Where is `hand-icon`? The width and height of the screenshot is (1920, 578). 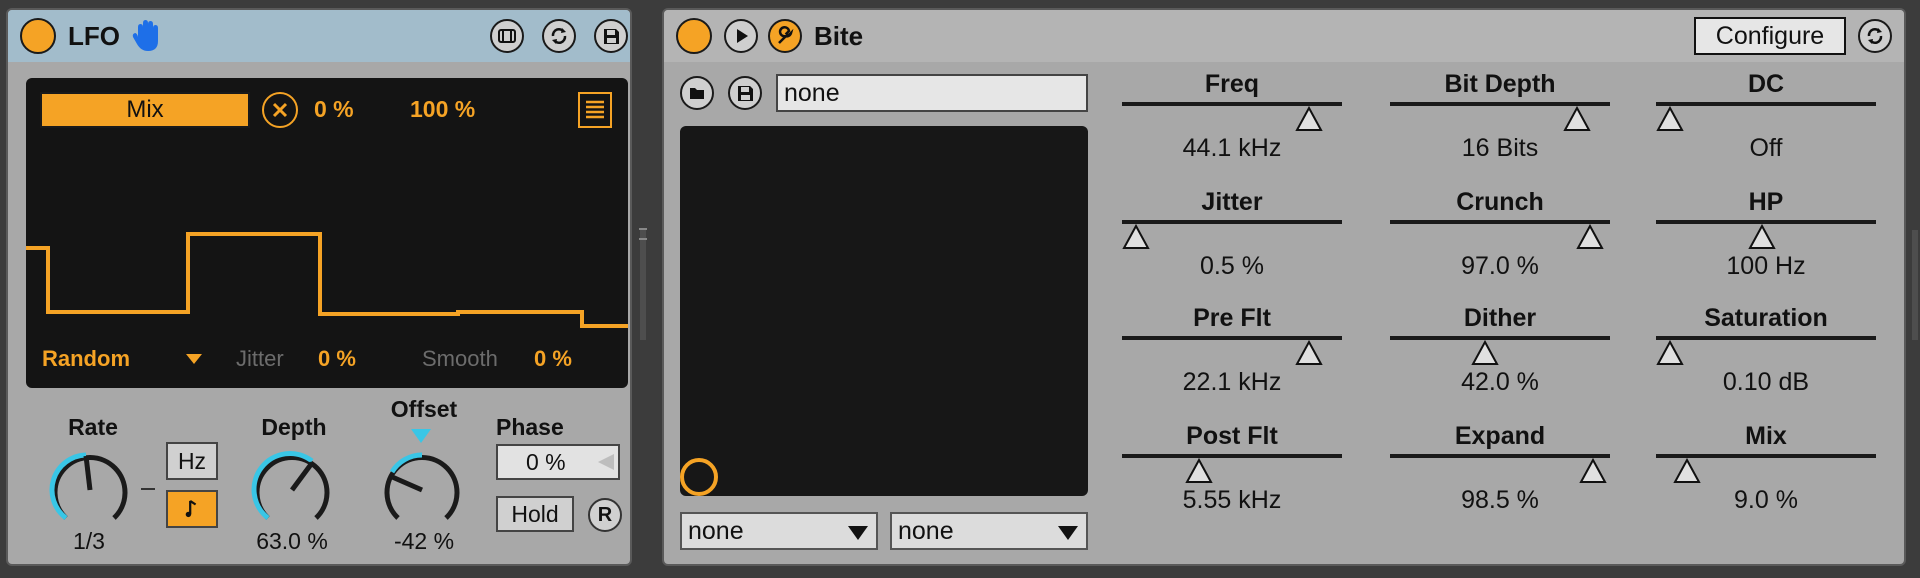
hand-icon is located at coordinates (147, 36).